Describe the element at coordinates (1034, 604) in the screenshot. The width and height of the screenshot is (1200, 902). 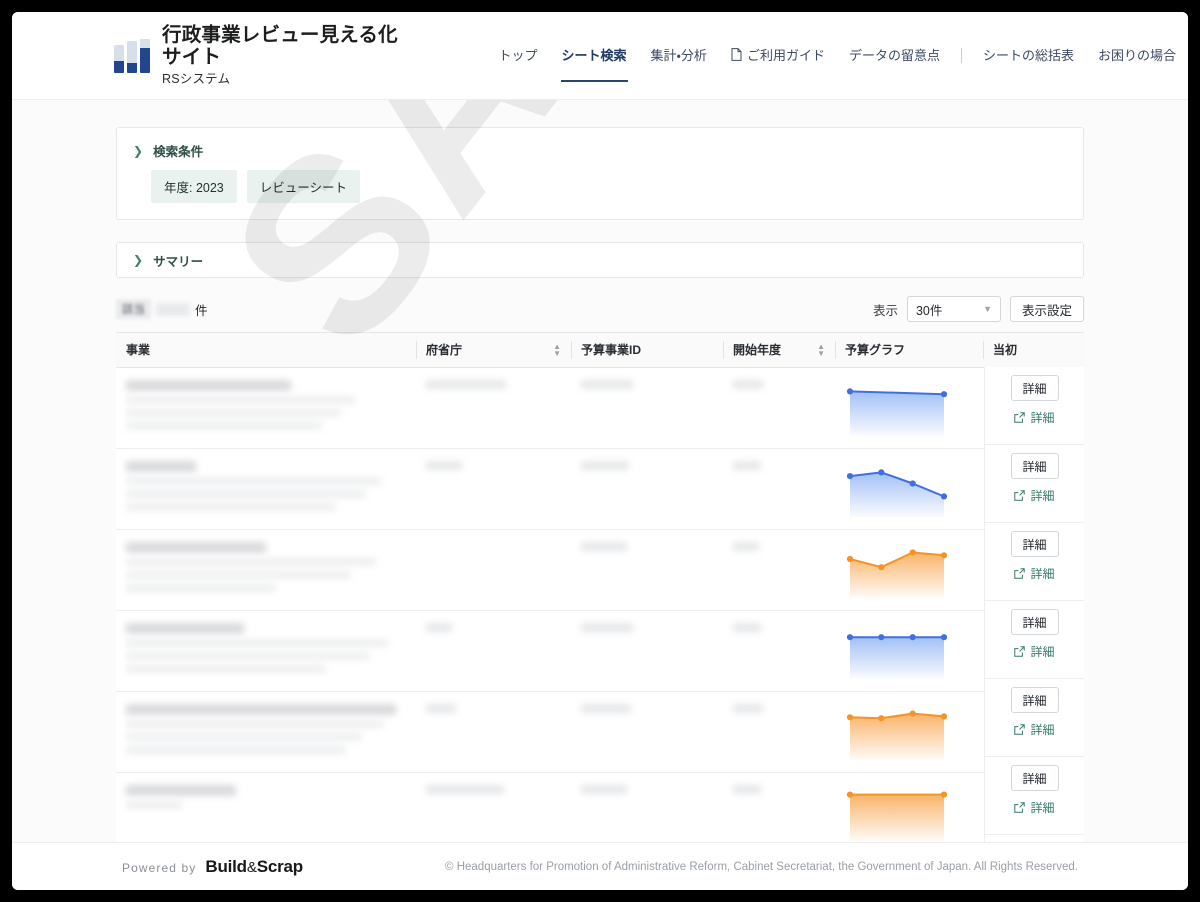
I see `row-actions-column: 詳細詳細詳細詳細詳細詳細詳細詳細詳細詳細詳細詳細詳細詳細` at that location.